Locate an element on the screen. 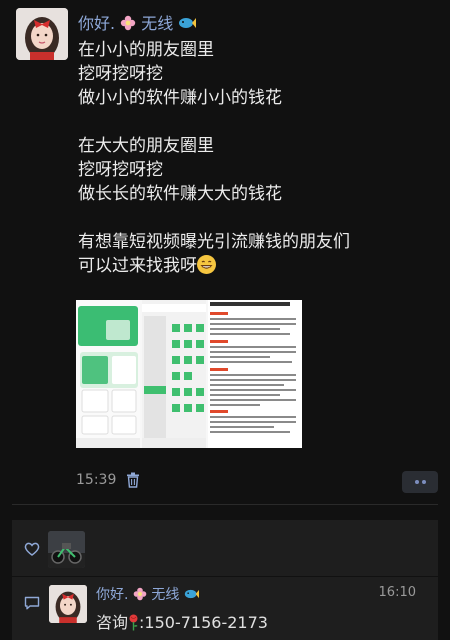 Image resolution: width=450 pixels, height=640 pixels. commenter-name: 你好. 无线 is located at coordinates (147, 594).